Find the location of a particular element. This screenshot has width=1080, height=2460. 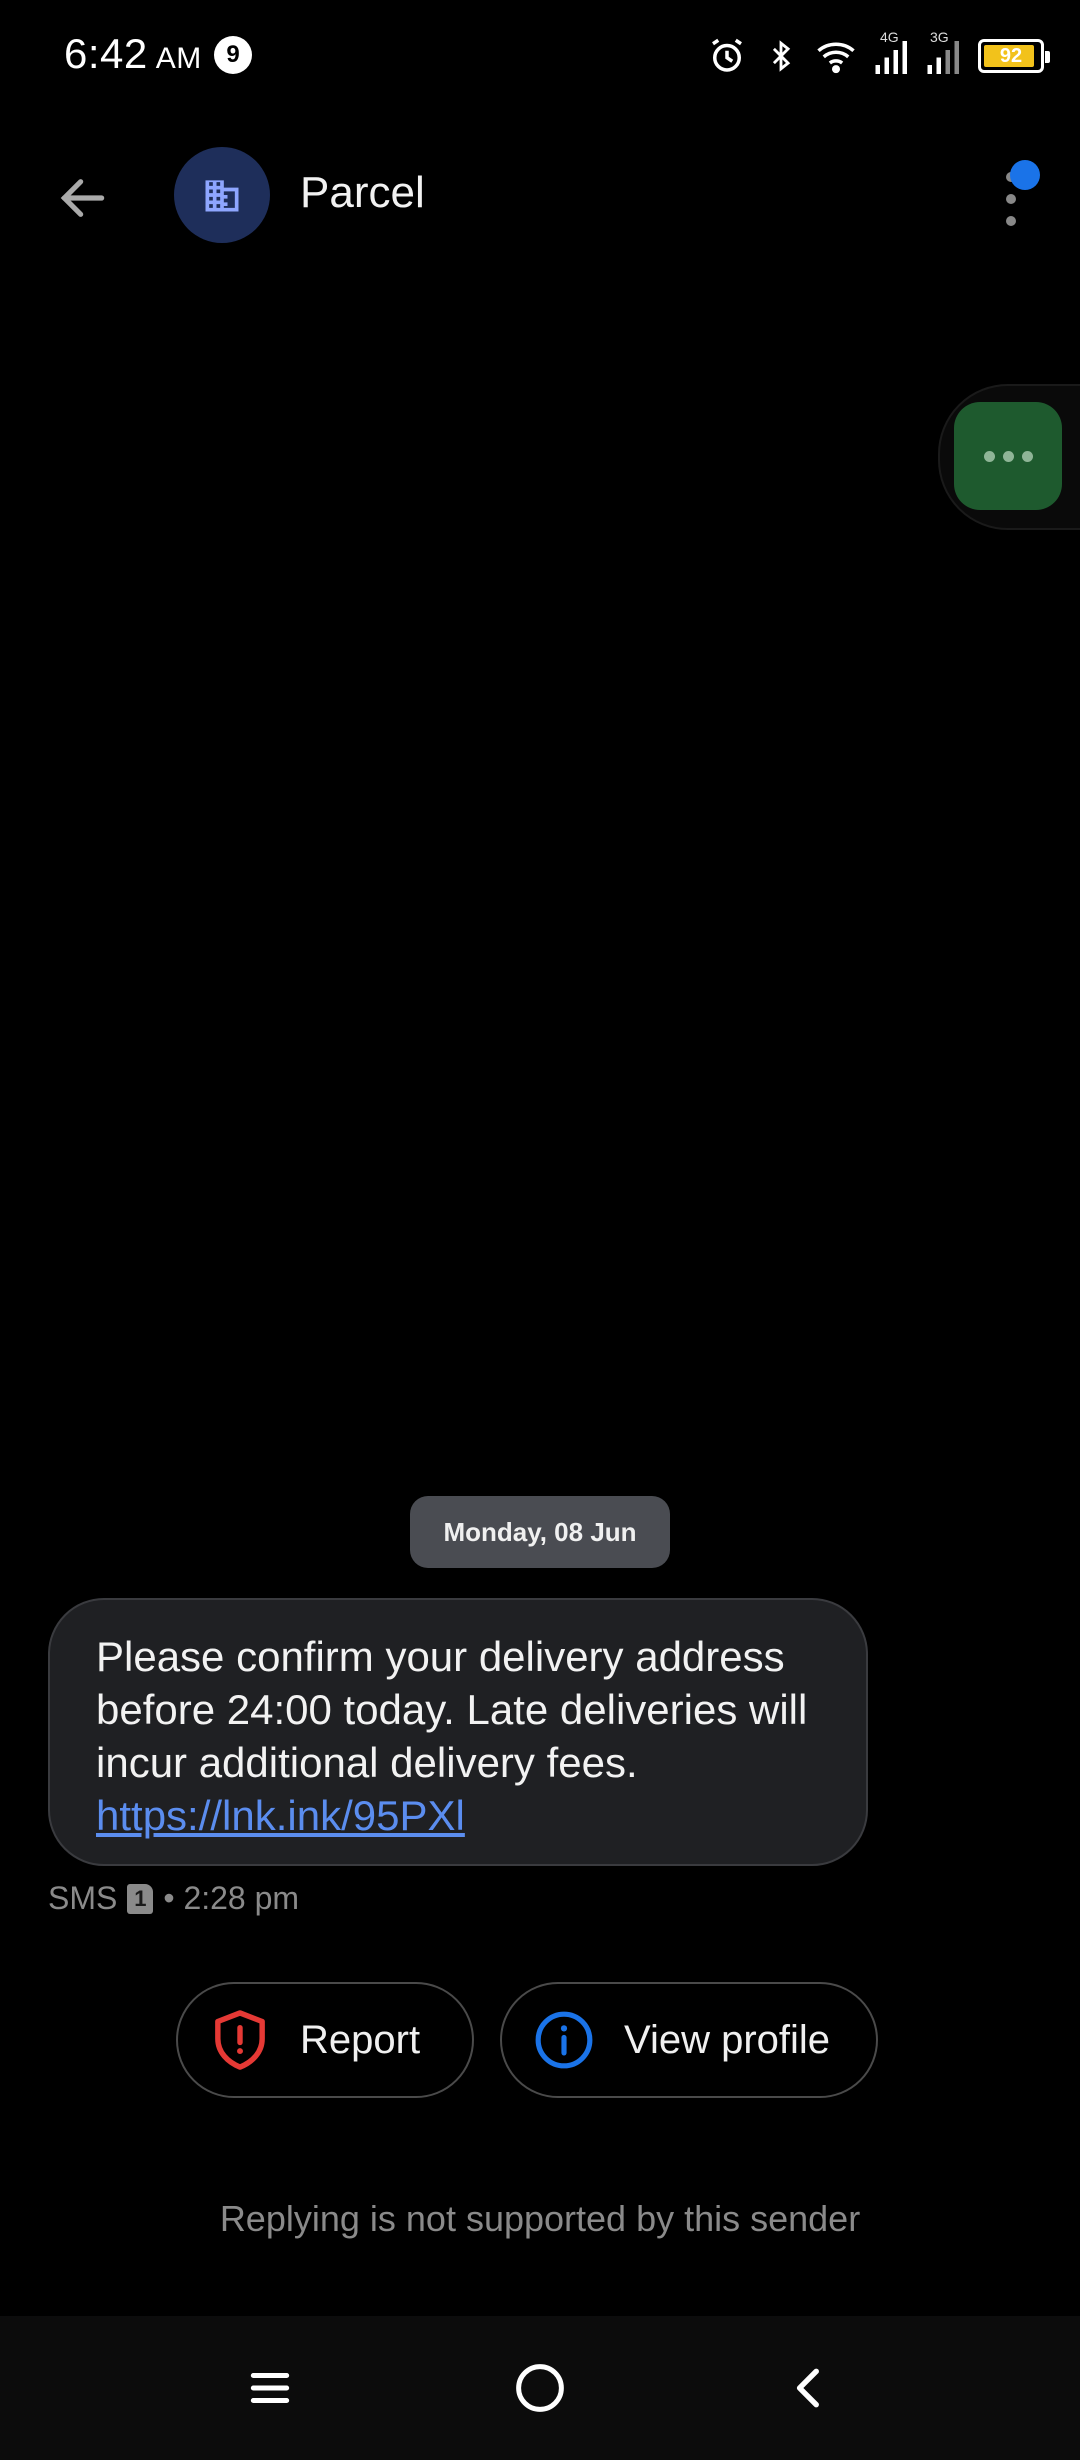

unread-indicator-dot is located at coordinates (1025, 175).